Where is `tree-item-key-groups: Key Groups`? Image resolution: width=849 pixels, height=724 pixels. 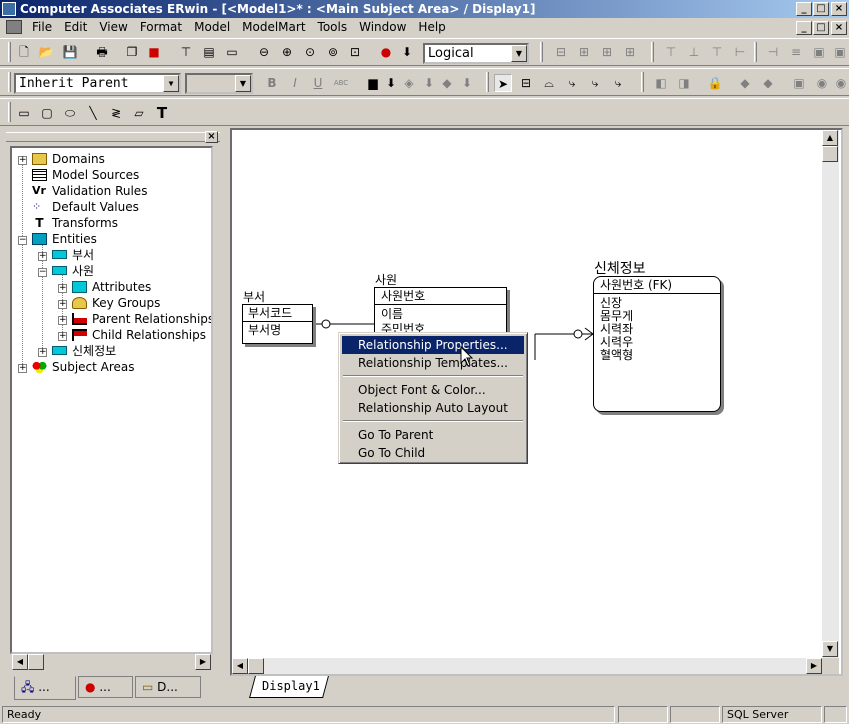 tree-item-key-groups: Key Groups is located at coordinates (116, 303).